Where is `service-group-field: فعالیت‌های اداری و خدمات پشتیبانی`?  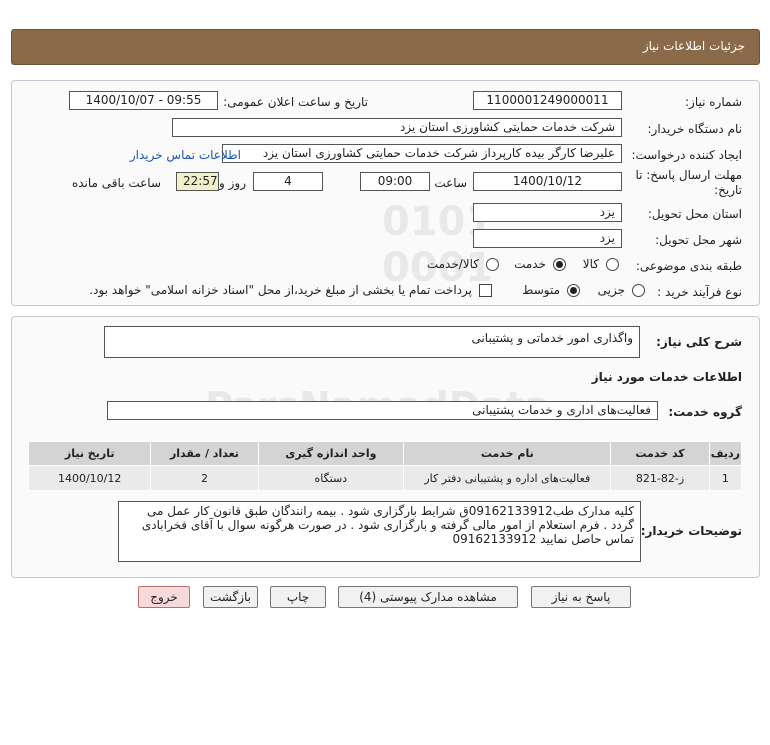
service-group-field: فعالیت‌های اداری و خدمات پشتیبانی is located at coordinates (382, 410).